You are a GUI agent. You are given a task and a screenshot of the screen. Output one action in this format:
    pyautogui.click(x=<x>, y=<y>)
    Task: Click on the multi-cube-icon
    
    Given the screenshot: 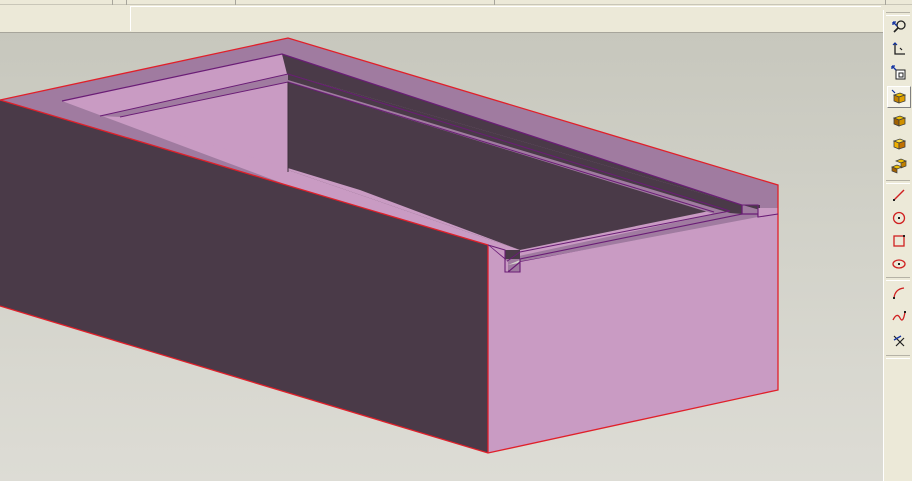 What is the action you would take?
    pyautogui.click(x=899, y=166)
    